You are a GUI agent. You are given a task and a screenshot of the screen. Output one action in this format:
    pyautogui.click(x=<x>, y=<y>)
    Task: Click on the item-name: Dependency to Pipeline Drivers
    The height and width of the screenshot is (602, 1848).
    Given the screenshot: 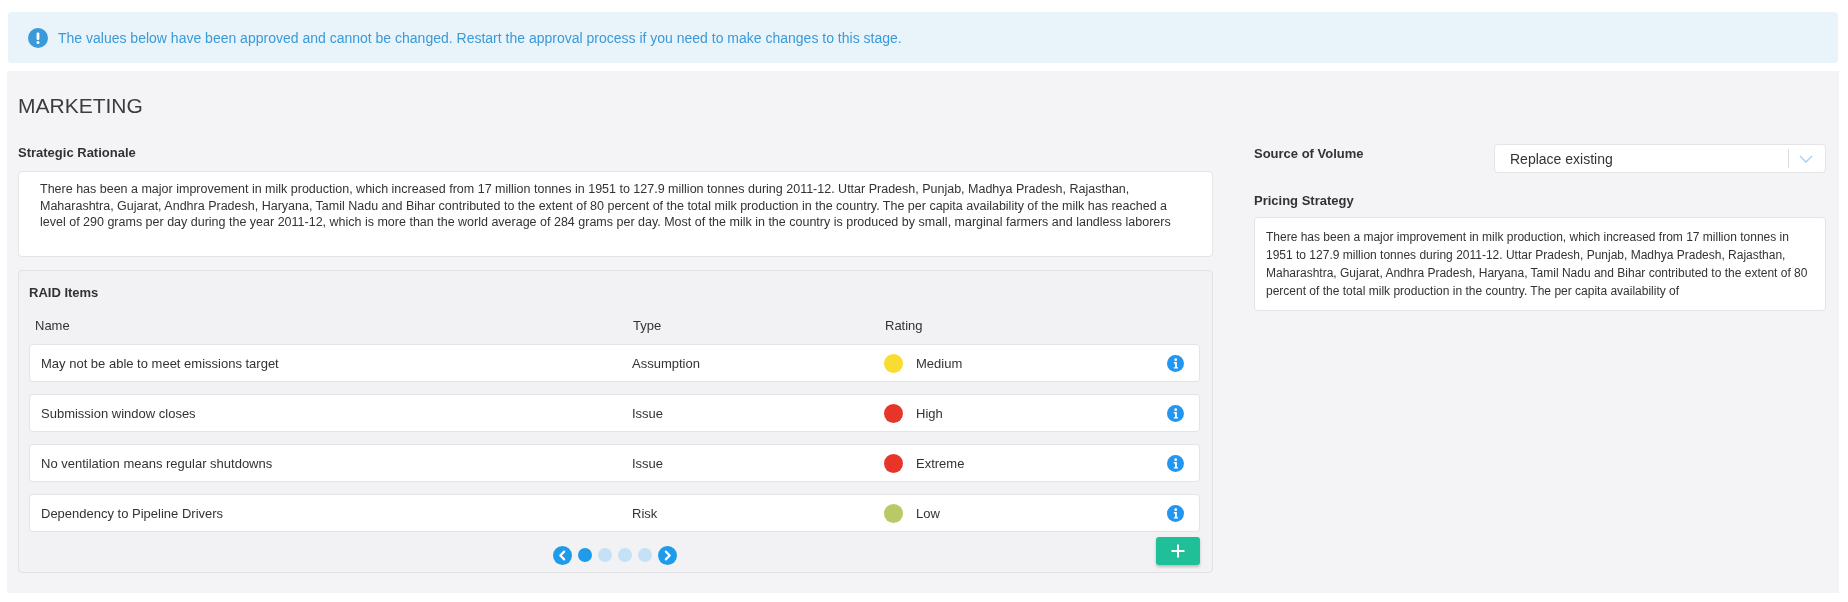 What is the action you would take?
    pyautogui.click(x=132, y=513)
    